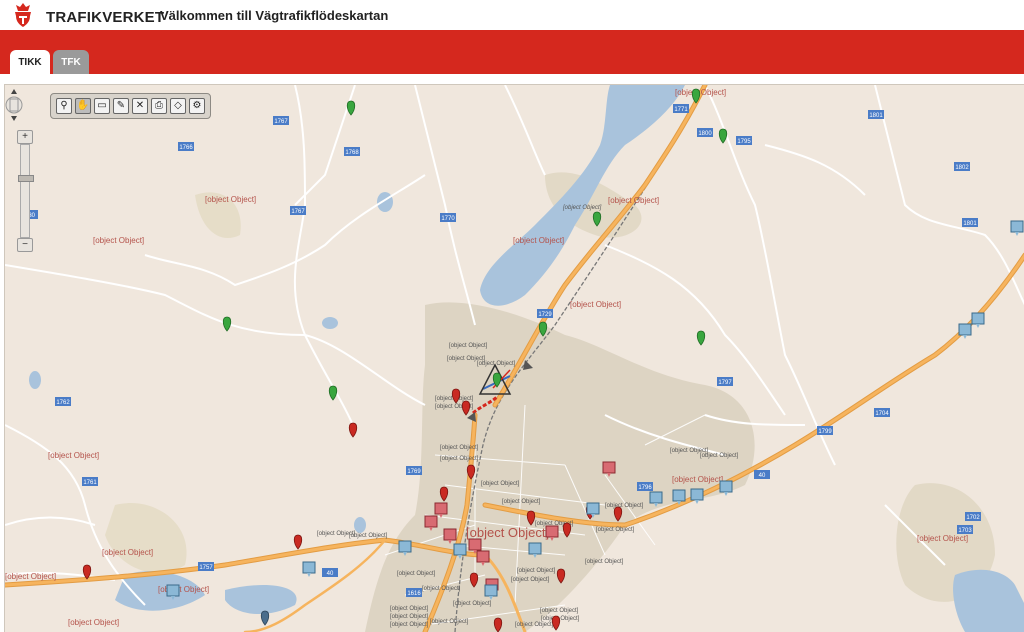  I want to click on road-shield-label: 1766, so click(186, 148).